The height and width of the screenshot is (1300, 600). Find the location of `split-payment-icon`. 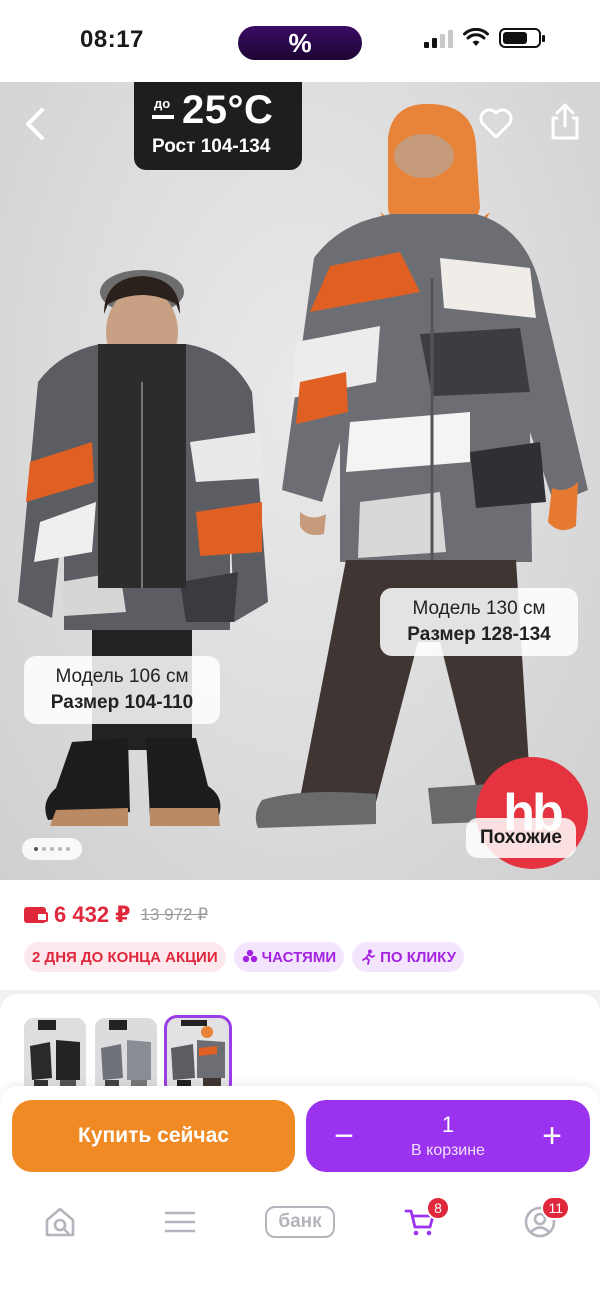

split-payment-icon is located at coordinates (249, 956).